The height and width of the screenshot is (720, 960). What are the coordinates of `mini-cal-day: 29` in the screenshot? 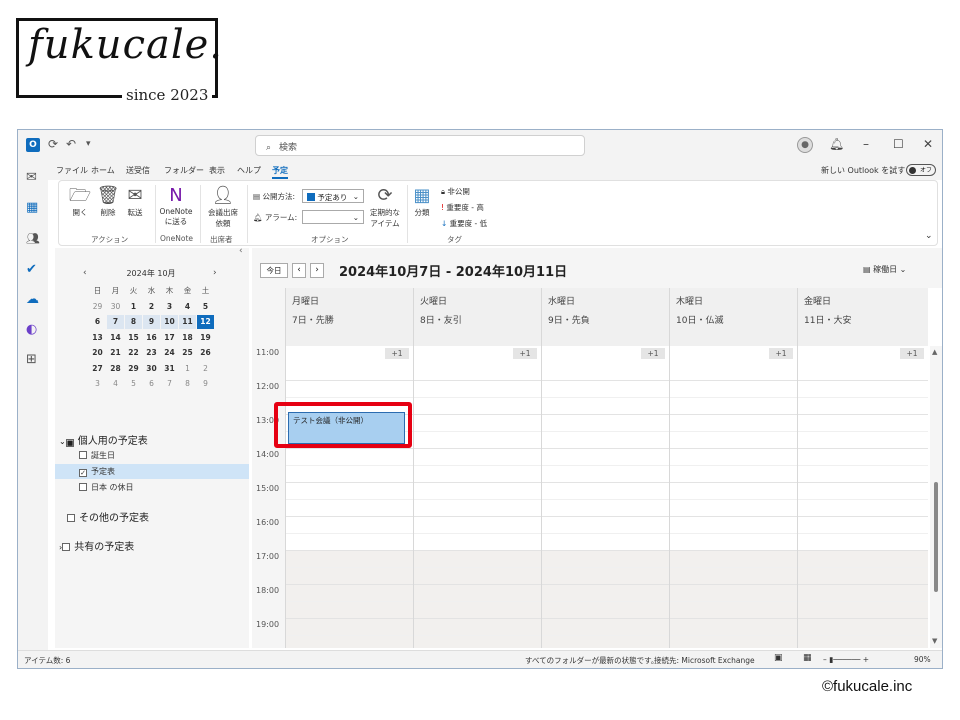 It's located at (97, 307).